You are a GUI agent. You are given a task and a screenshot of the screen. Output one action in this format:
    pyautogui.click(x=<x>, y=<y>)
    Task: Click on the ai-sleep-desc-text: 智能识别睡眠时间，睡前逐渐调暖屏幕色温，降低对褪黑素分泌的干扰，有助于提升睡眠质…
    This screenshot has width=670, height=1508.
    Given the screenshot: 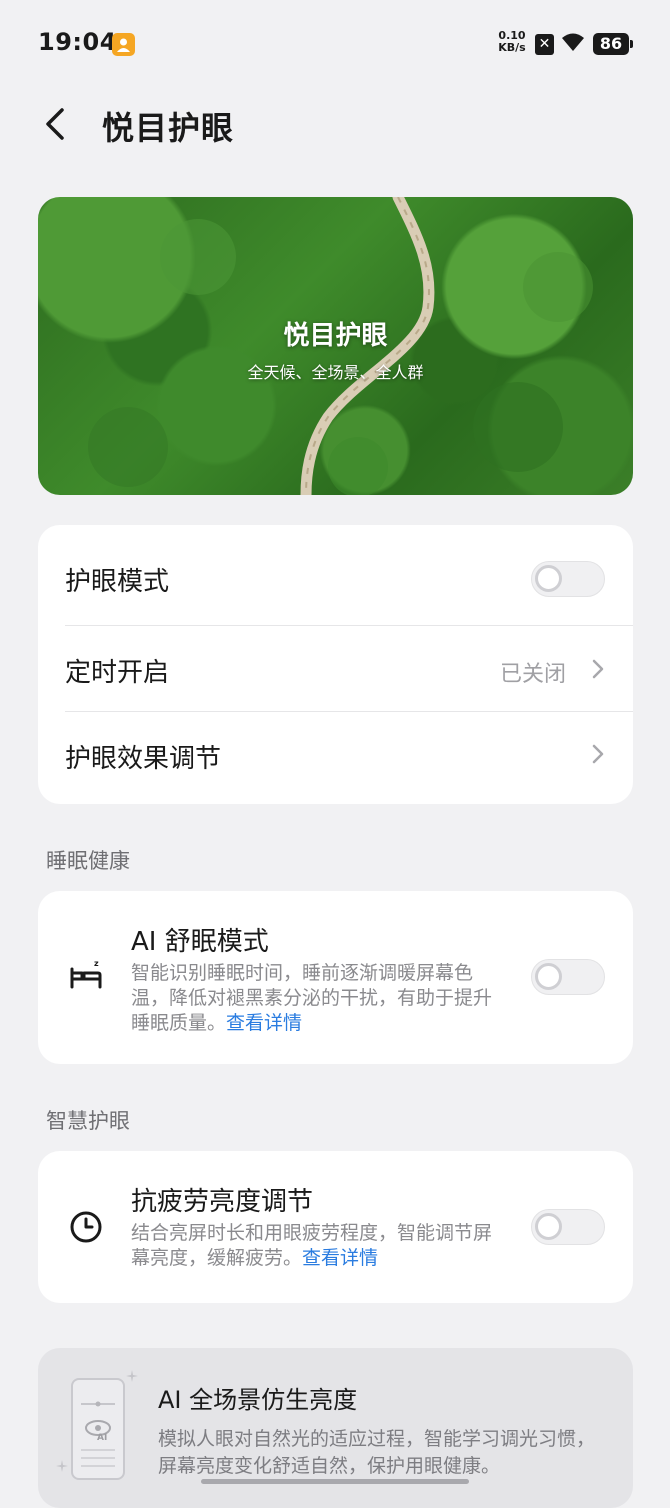 What is the action you would take?
    pyautogui.click(x=312, y=998)
    